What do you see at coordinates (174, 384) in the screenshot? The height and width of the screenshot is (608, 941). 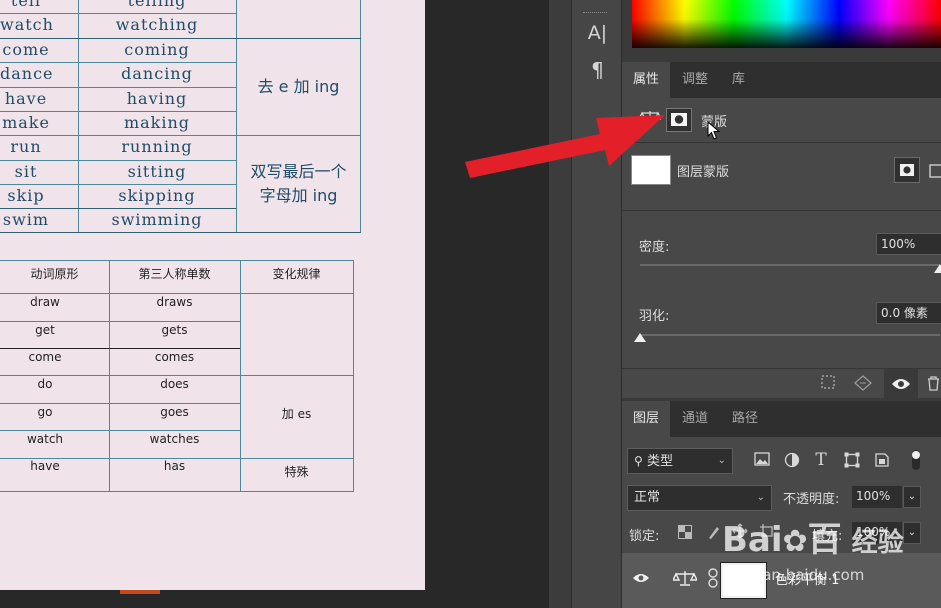 I see `third-person-cell: does` at bounding box center [174, 384].